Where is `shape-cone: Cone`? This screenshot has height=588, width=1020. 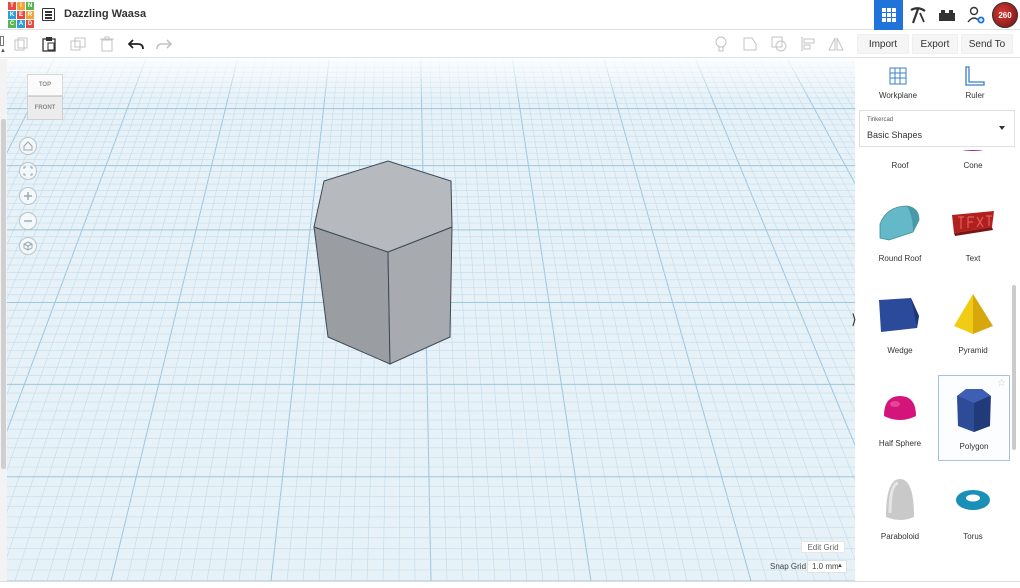 shape-cone: Cone is located at coordinates (973, 165).